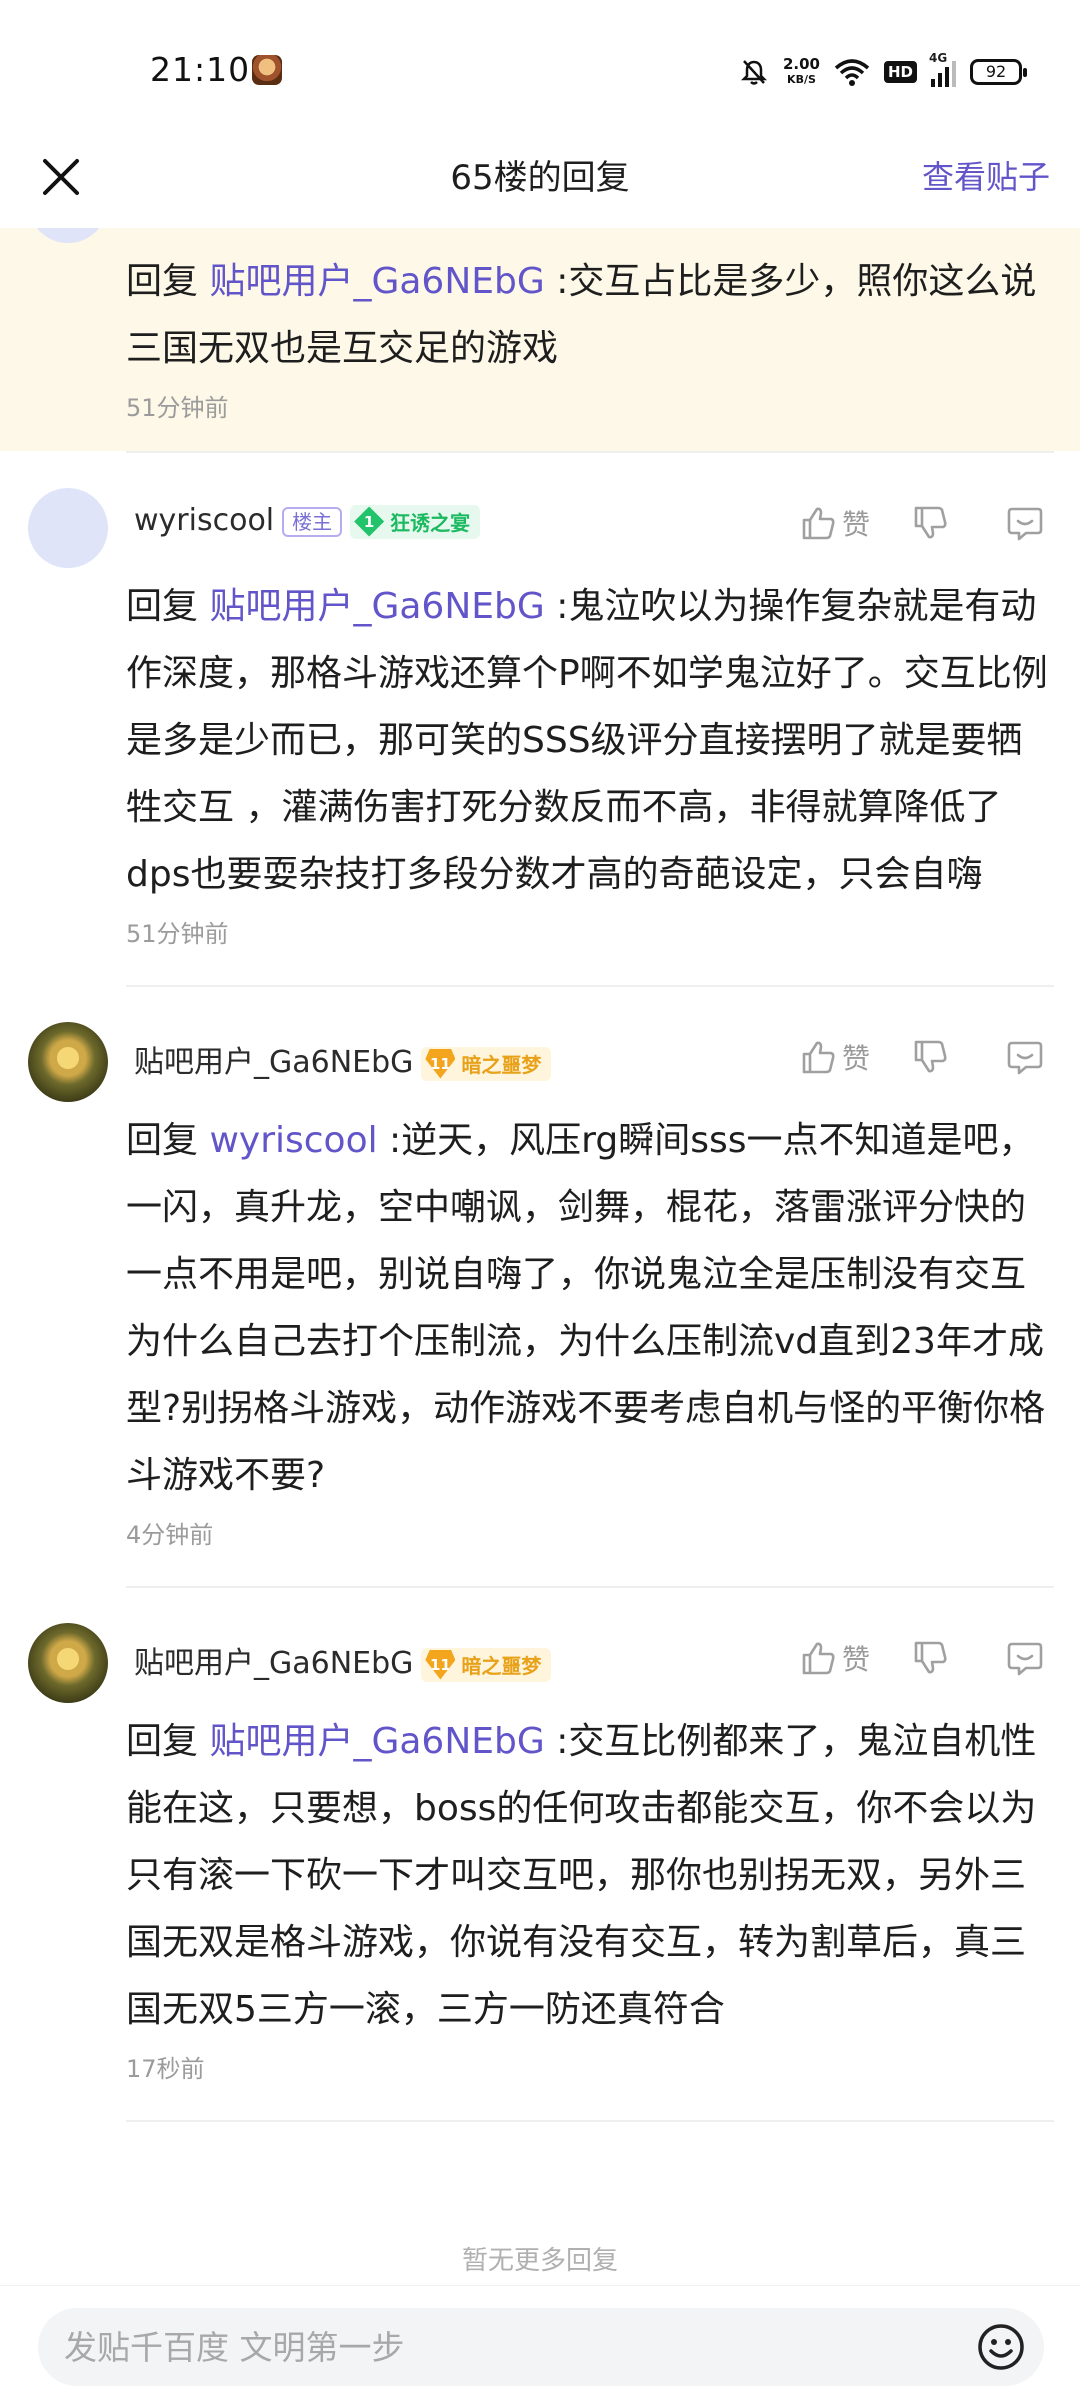 This screenshot has width=1080, height=2400. What do you see at coordinates (170, 1535) in the screenshot?
I see `reply-timestamp: 4分钟前` at bounding box center [170, 1535].